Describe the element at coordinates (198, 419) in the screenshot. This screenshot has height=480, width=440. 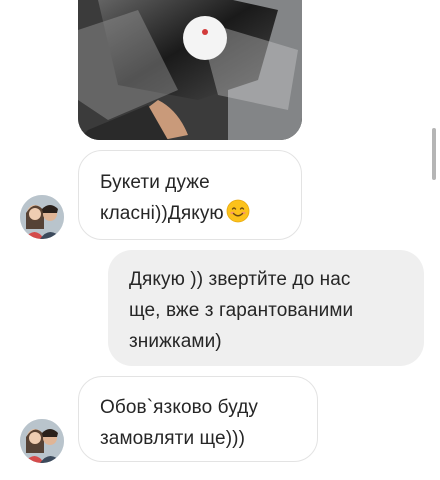
I see `message-bubble-incoming: Обов`язково буду замовляти ще)))` at that location.